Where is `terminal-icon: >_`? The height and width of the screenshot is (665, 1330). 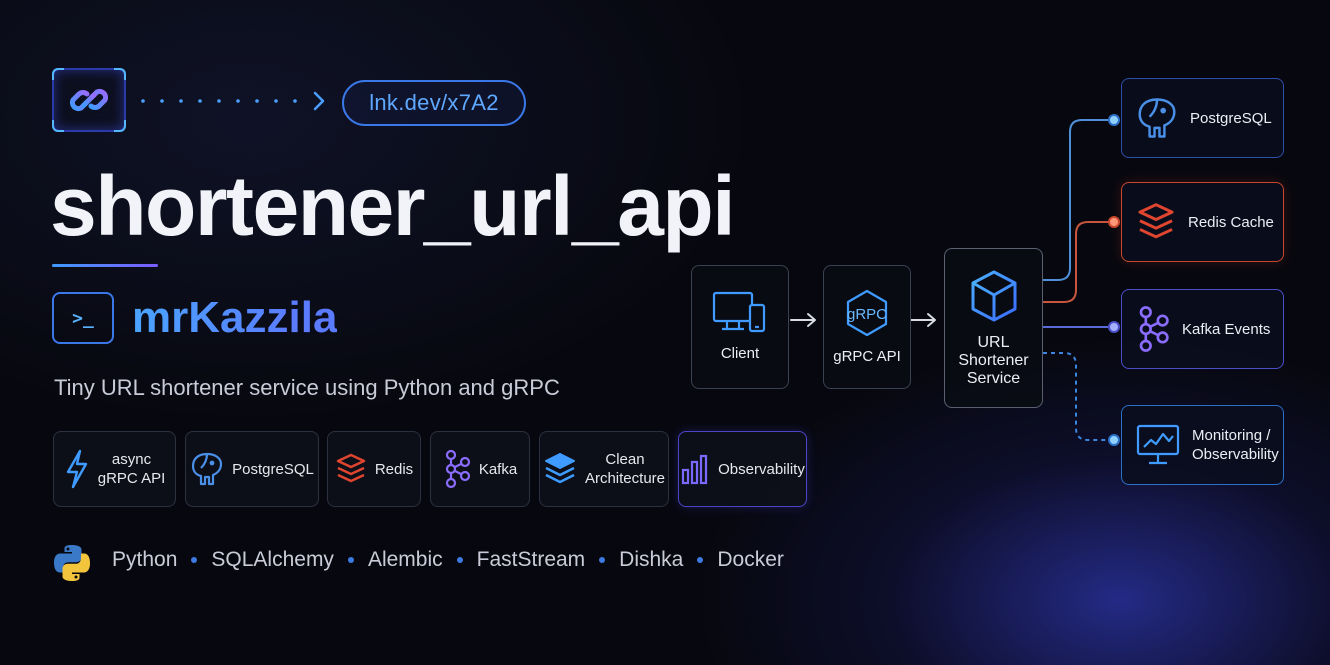
terminal-icon: >_ is located at coordinates (83, 318).